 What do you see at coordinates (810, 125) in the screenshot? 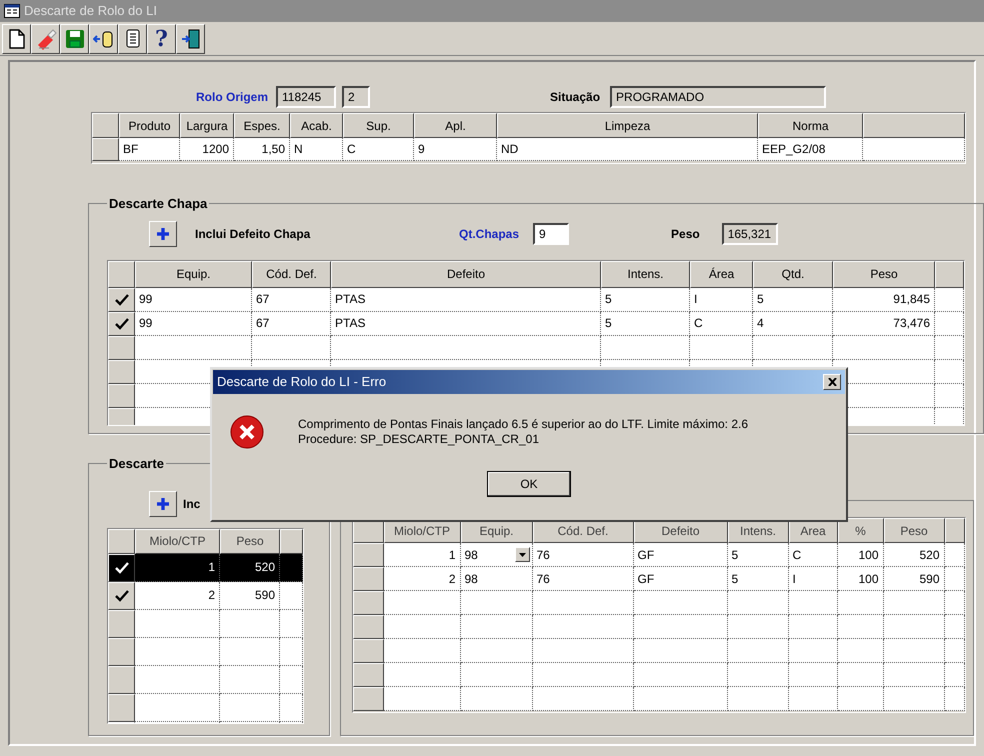
I see `column-header: Norma` at bounding box center [810, 125].